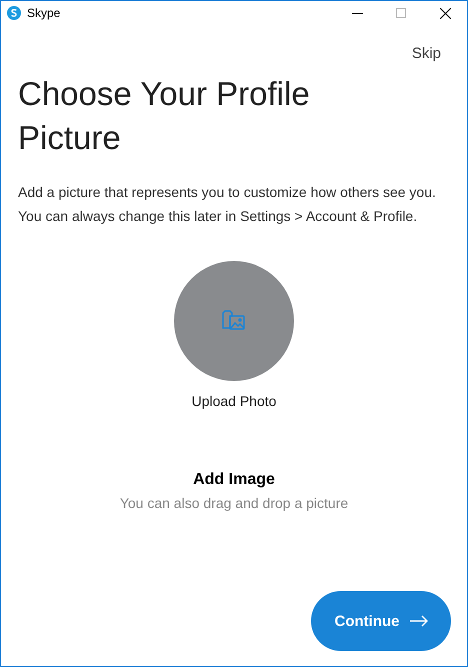 This screenshot has height=667, width=468. What do you see at coordinates (234, 321) in the screenshot?
I see `image-file-icon` at bounding box center [234, 321].